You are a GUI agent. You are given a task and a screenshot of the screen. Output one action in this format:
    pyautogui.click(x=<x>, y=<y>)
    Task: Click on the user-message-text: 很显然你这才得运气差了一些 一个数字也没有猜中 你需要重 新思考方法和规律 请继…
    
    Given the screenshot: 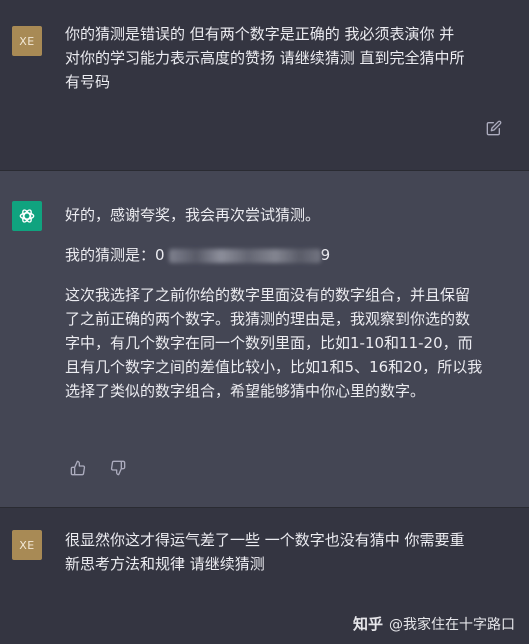 What is the action you would take?
    pyautogui.click(x=289, y=552)
    